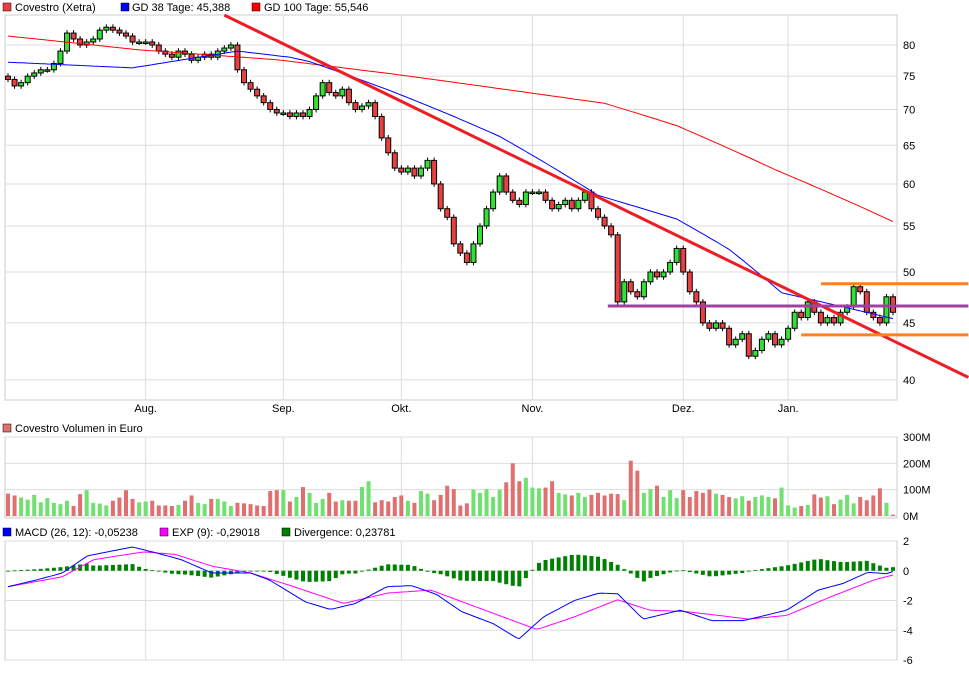 Image resolution: width=969 pixels, height=675 pixels. I want to click on month-tick-label: Jan., so click(788, 409).